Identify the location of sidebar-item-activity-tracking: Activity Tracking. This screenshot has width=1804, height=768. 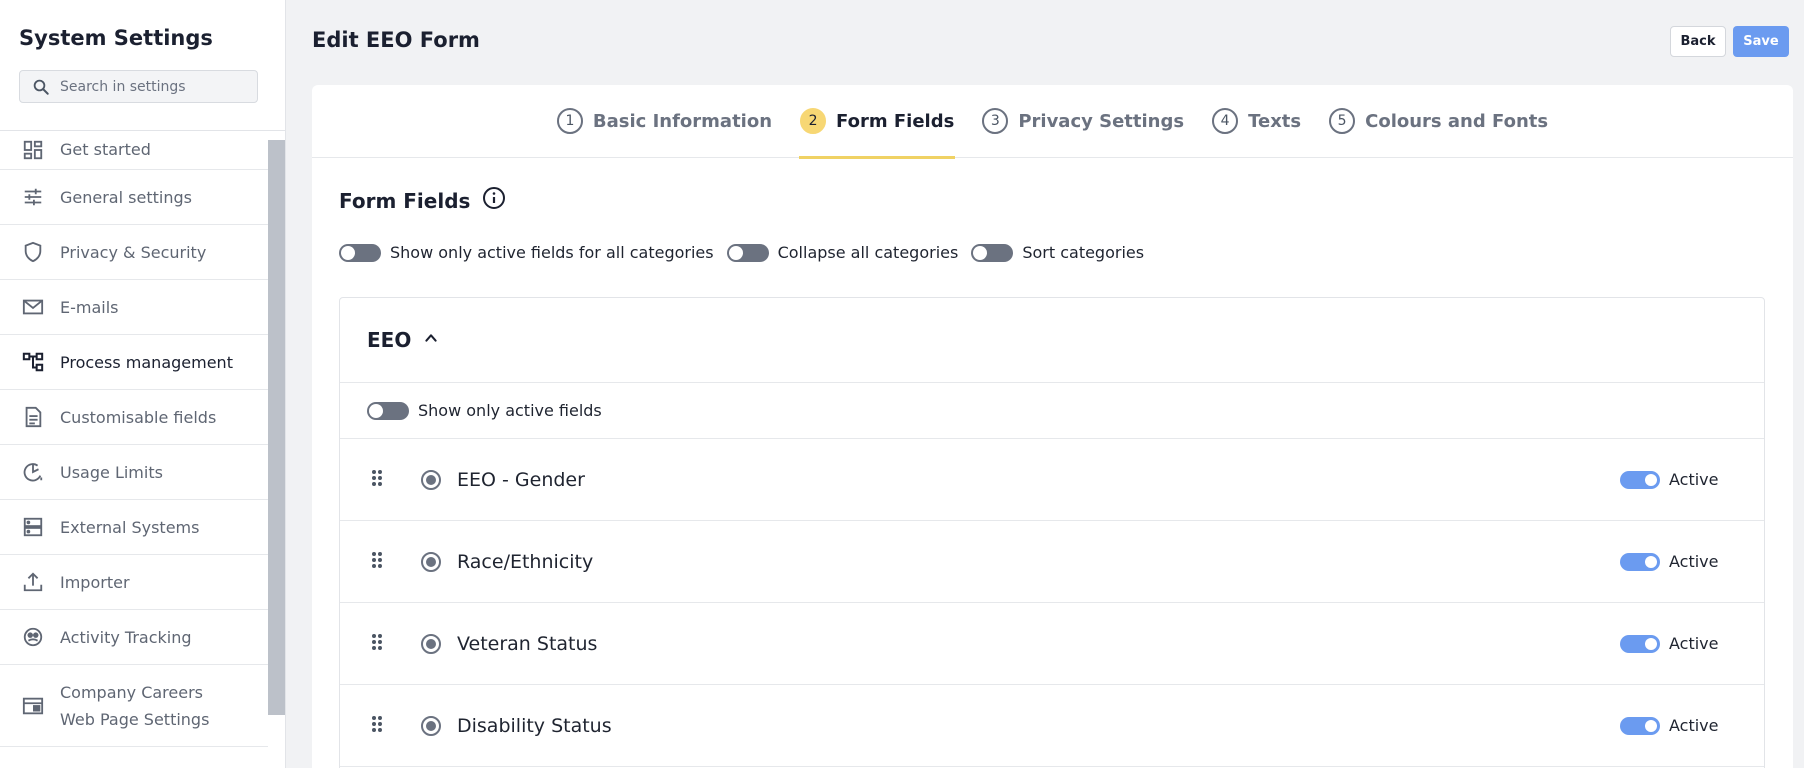
(134, 637).